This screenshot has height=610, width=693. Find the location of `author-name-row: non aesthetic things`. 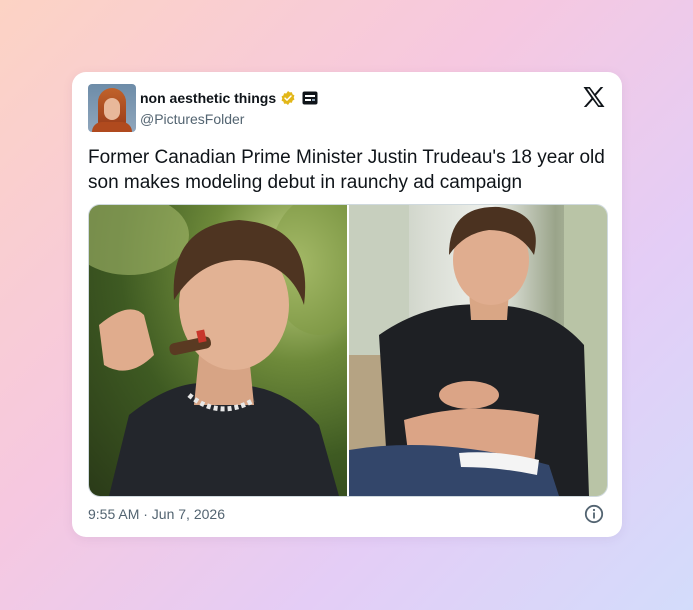

author-name-row: non aesthetic things is located at coordinates (229, 98).